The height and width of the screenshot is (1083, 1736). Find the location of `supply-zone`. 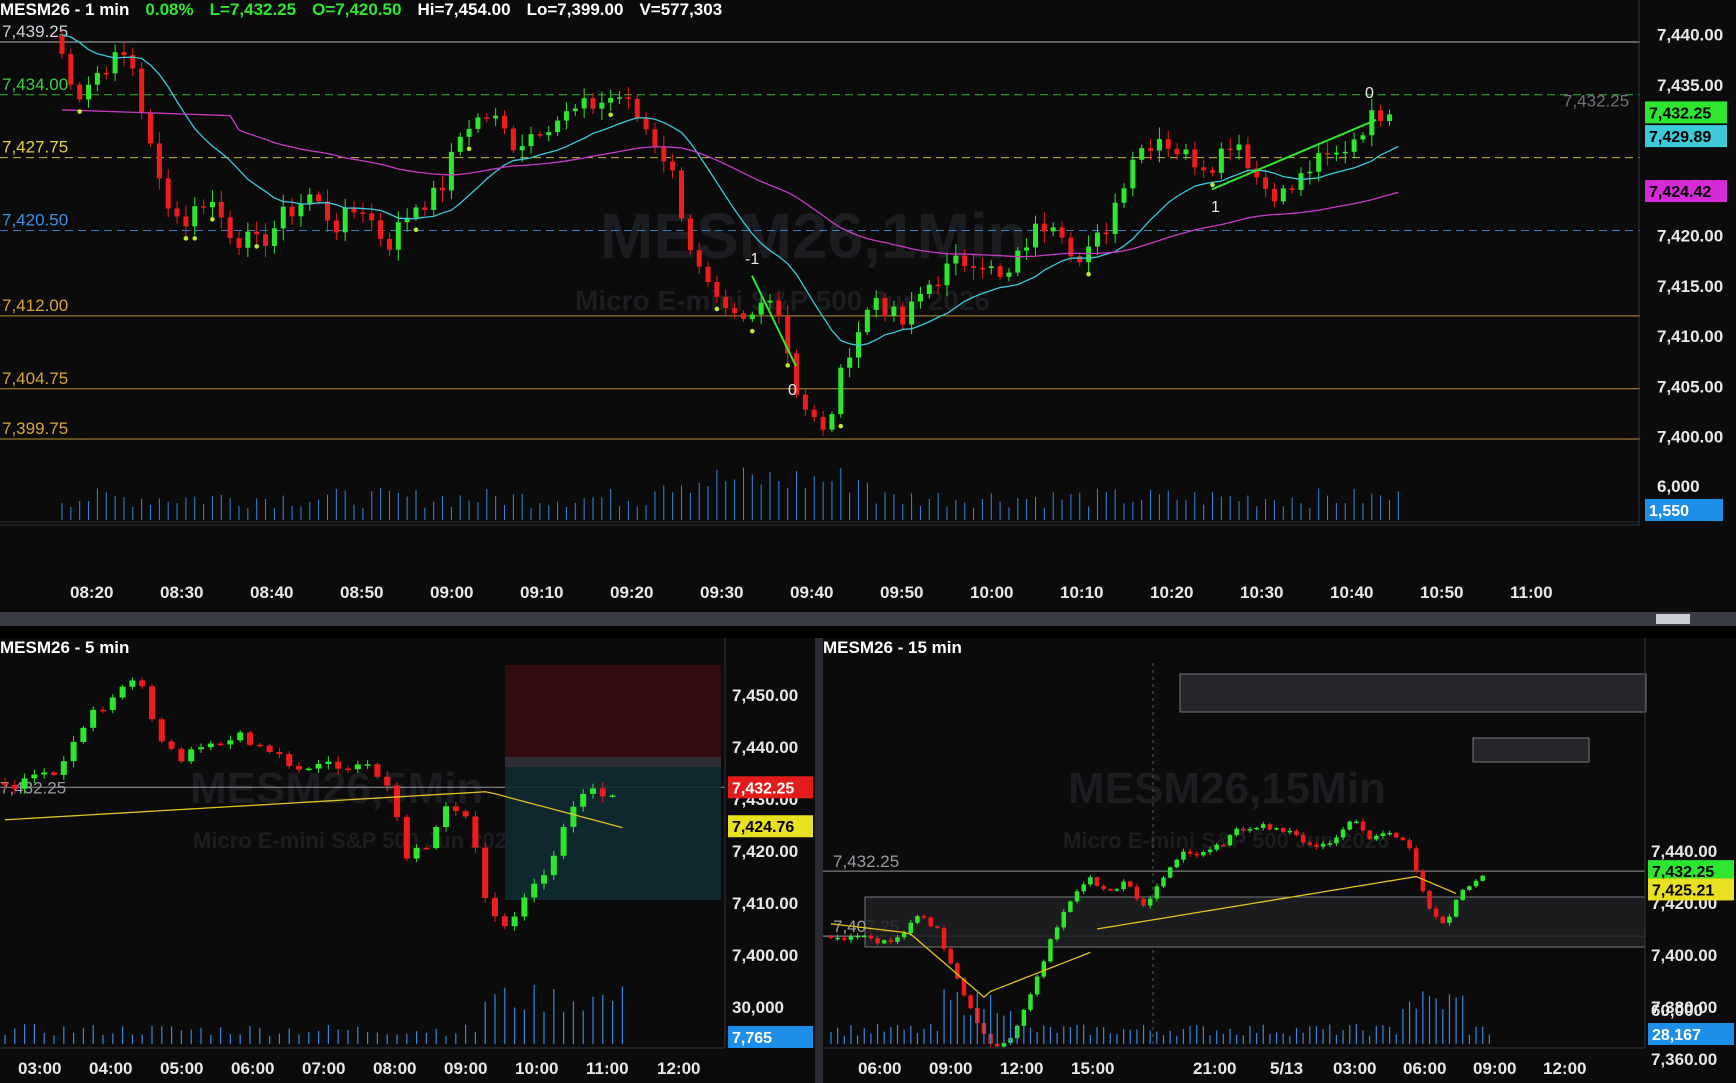

supply-zone is located at coordinates (613, 711).